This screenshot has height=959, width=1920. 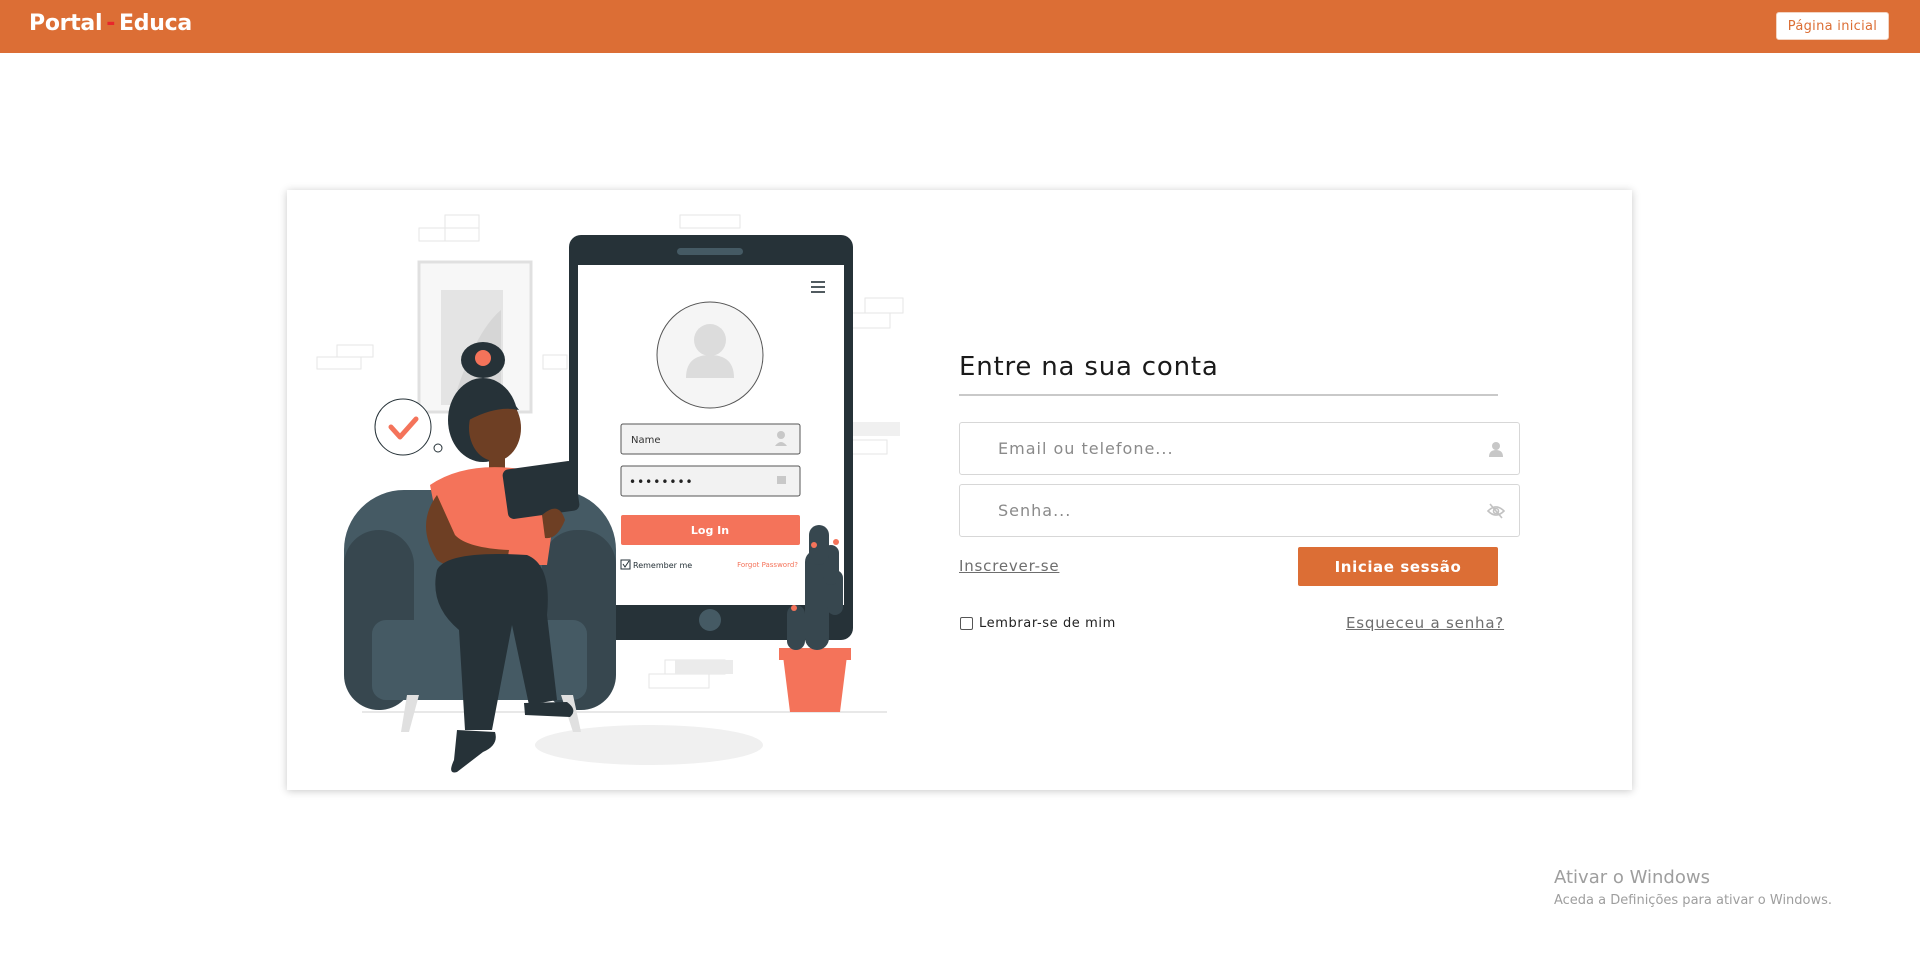 I want to click on user-icon, so click(x=1496, y=449).